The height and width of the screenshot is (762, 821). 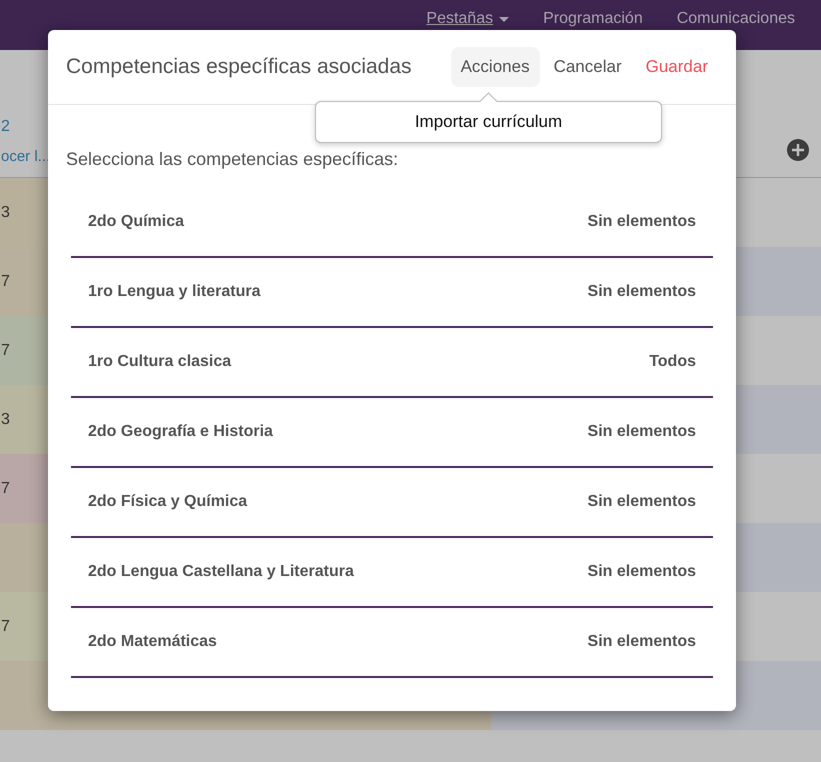 What do you see at coordinates (392, 293) in the screenshot?
I see `list-item: 1ro Lengua y literatura Sin elementos` at bounding box center [392, 293].